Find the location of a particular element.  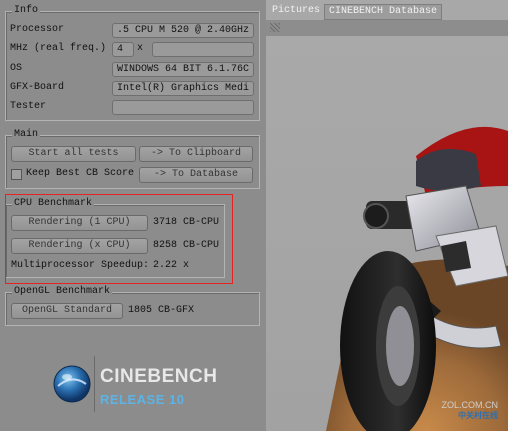

tab-pictures: Pictures is located at coordinates (296, 11).